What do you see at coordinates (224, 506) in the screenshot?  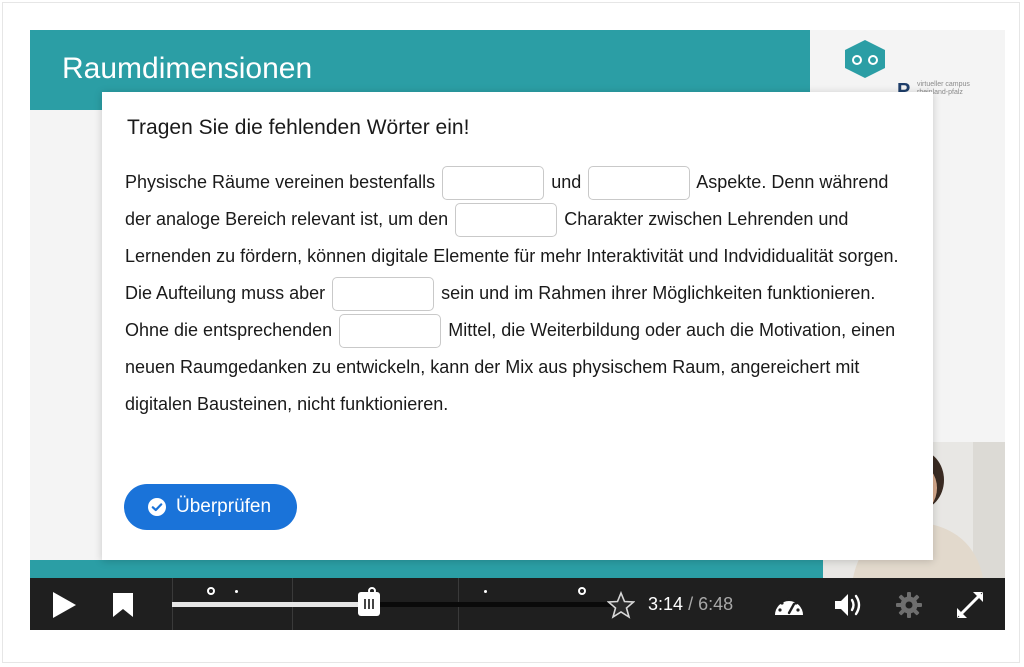 I see `check-button-label: Überprüfen` at bounding box center [224, 506].